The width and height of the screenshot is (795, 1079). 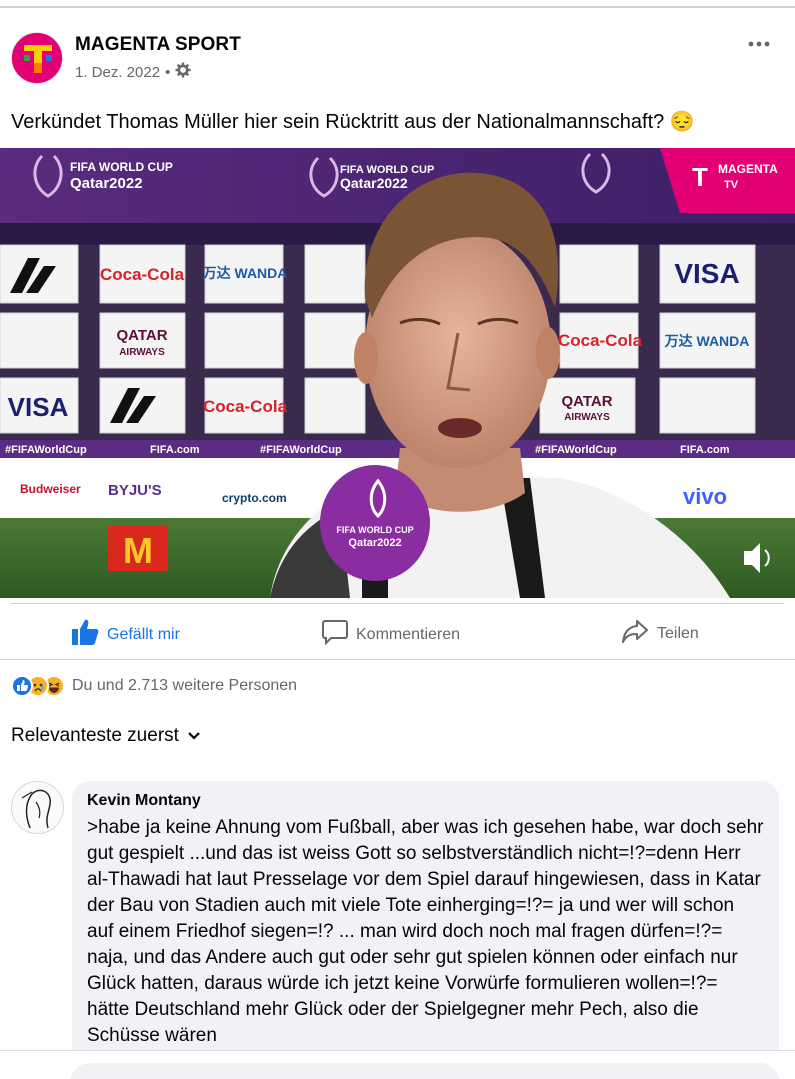 What do you see at coordinates (142, 352) in the screenshot?
I see `sponsor-qatar-1b: AIRWAYS` at bounding box center [142, 352].